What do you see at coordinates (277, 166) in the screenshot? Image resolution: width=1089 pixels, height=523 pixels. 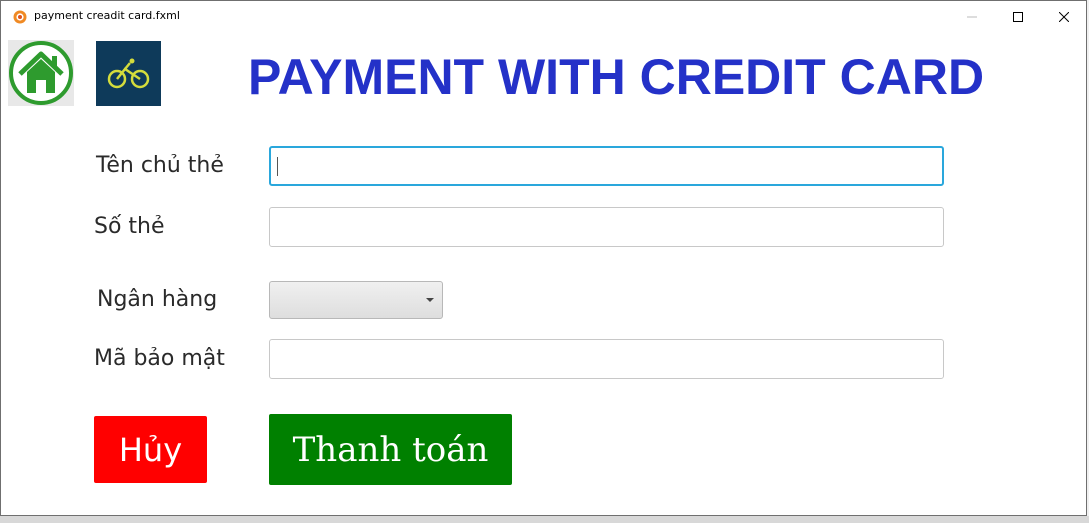 I see `text-caret` at bounding box center [277, 166].